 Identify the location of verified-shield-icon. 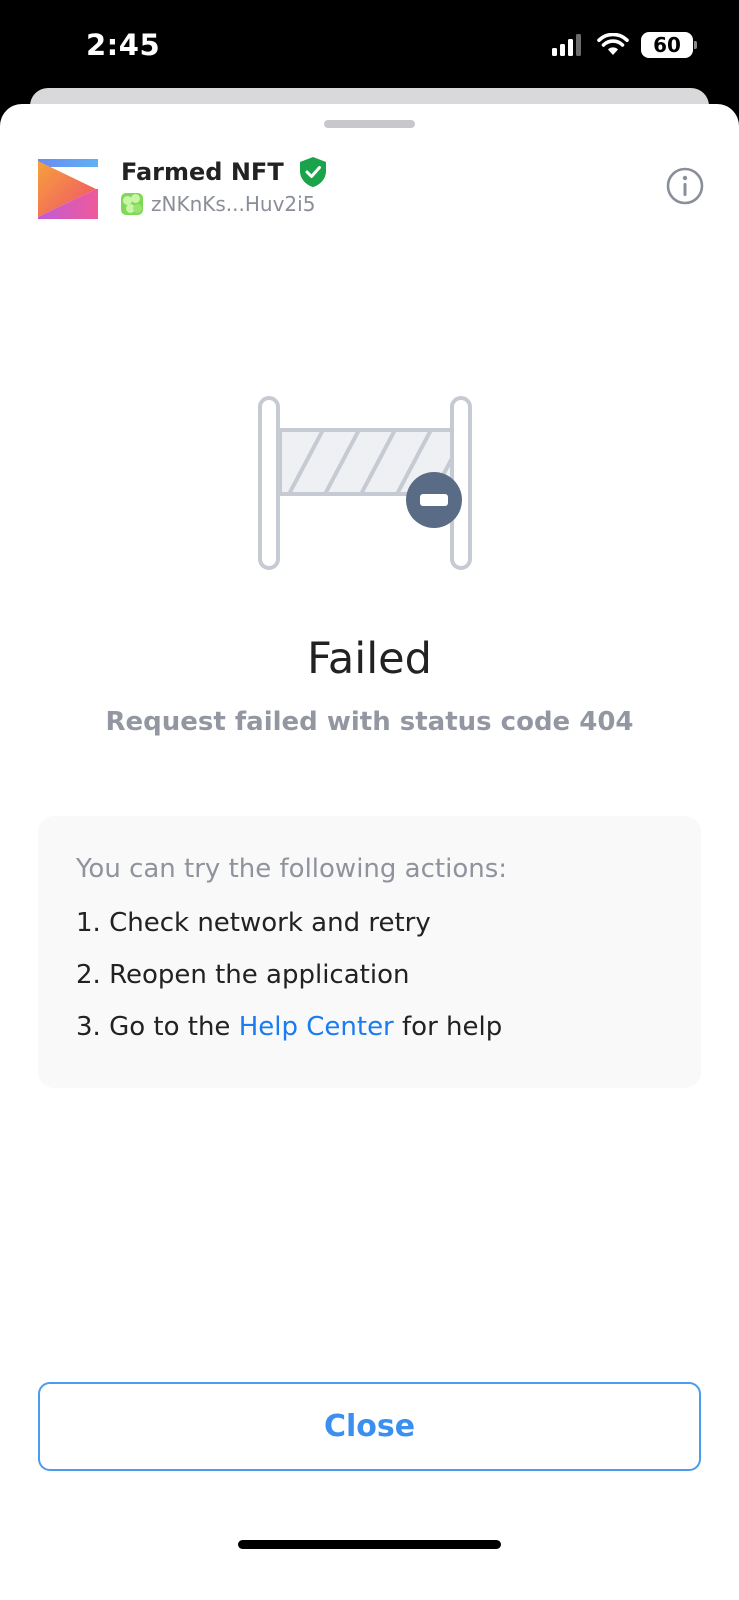
(312, 172).